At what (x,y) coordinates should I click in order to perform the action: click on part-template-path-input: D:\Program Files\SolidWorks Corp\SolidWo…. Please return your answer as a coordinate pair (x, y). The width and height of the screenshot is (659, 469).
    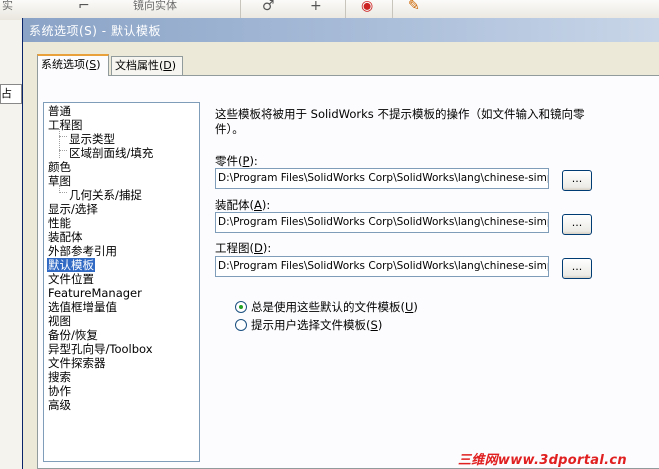
    Looking at the image, I should click on (382, 178).